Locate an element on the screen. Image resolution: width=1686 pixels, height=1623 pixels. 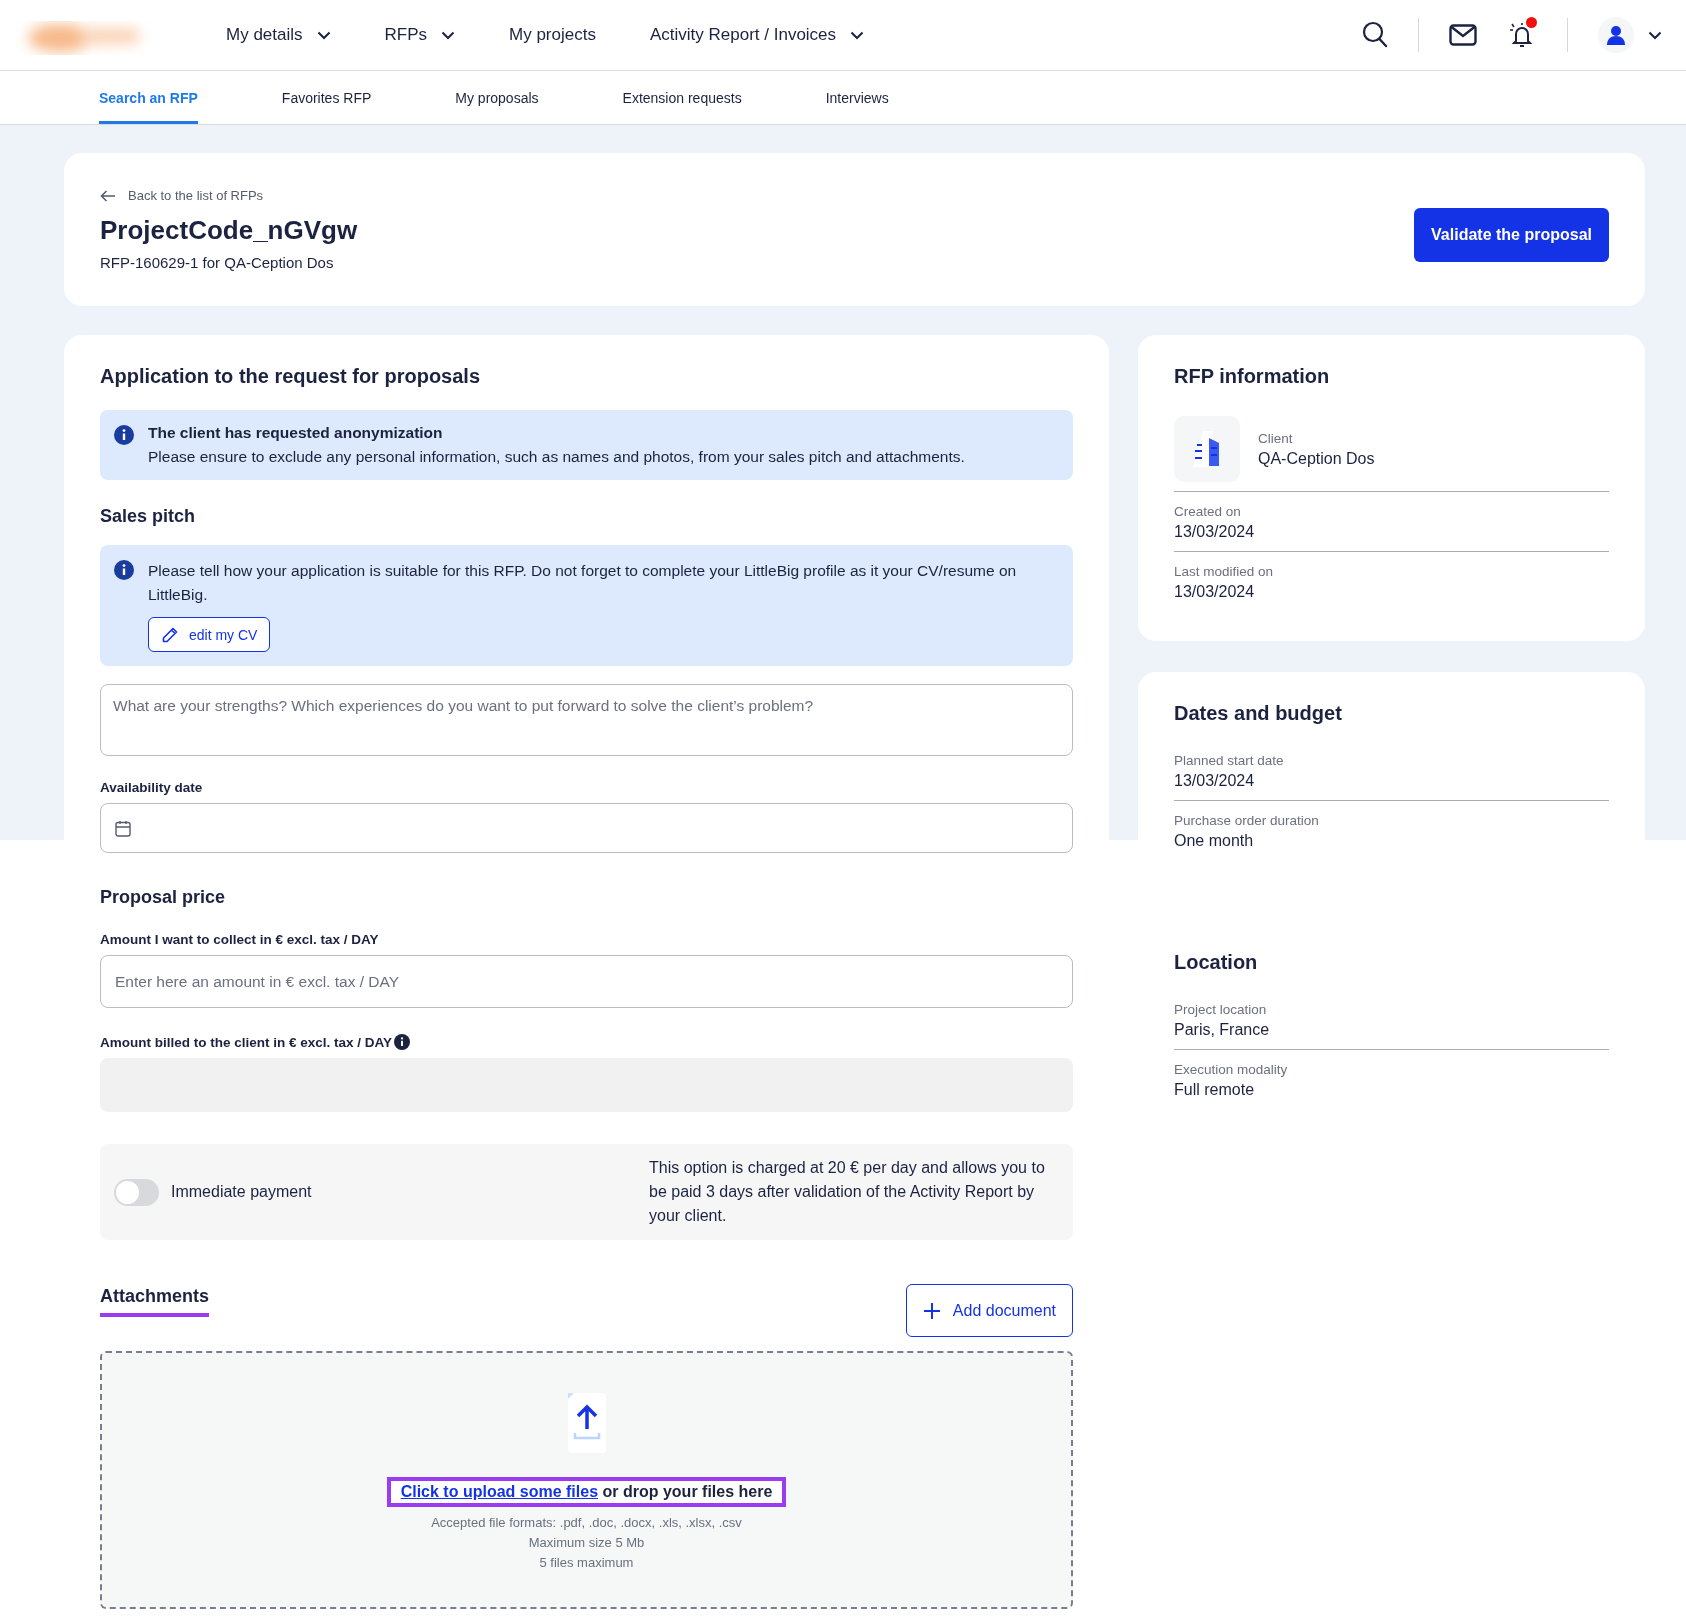
tab: Extension requests is located at coordinates (682, 97).